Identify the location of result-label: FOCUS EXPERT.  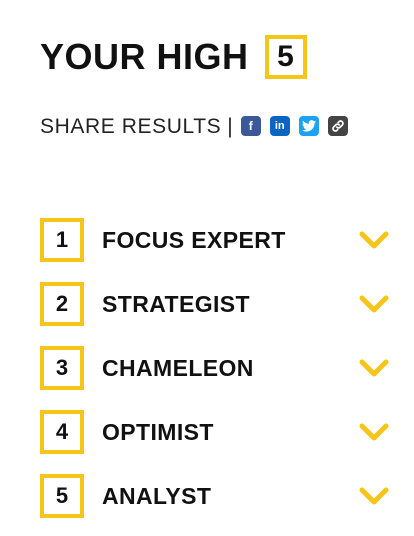
(194, 239).